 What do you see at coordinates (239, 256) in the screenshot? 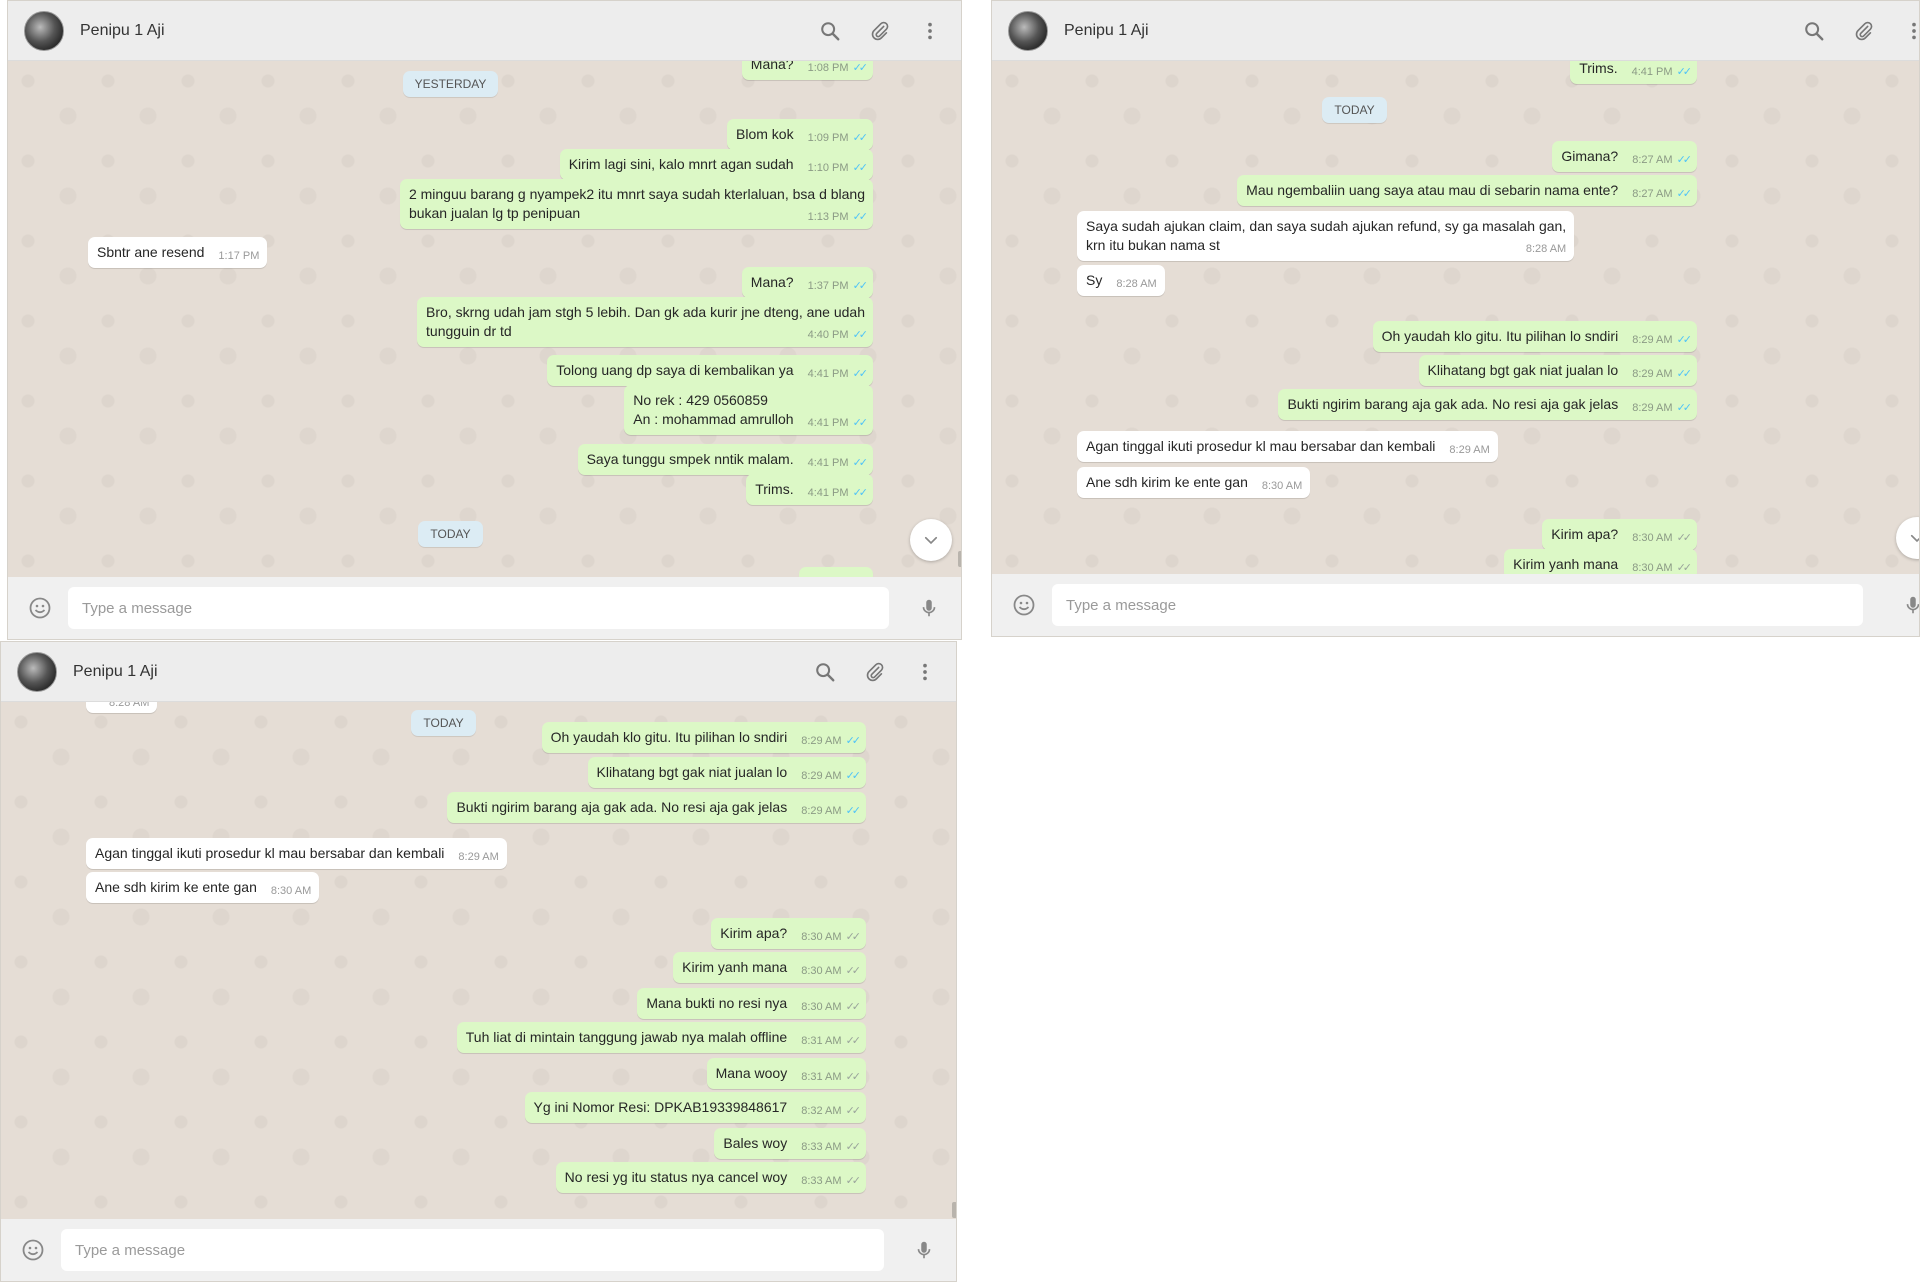
I see `message-time: 1:17 PM` at bounding box center [239, 256].